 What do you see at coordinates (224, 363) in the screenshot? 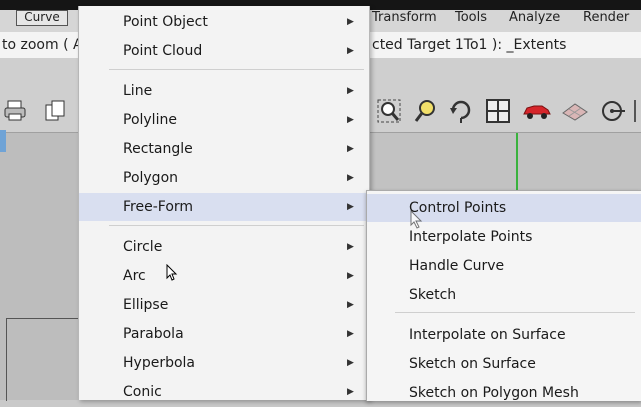
I see `menu-item-hyperbola: Hyperbola ▶` at bounding box center [224, 363].